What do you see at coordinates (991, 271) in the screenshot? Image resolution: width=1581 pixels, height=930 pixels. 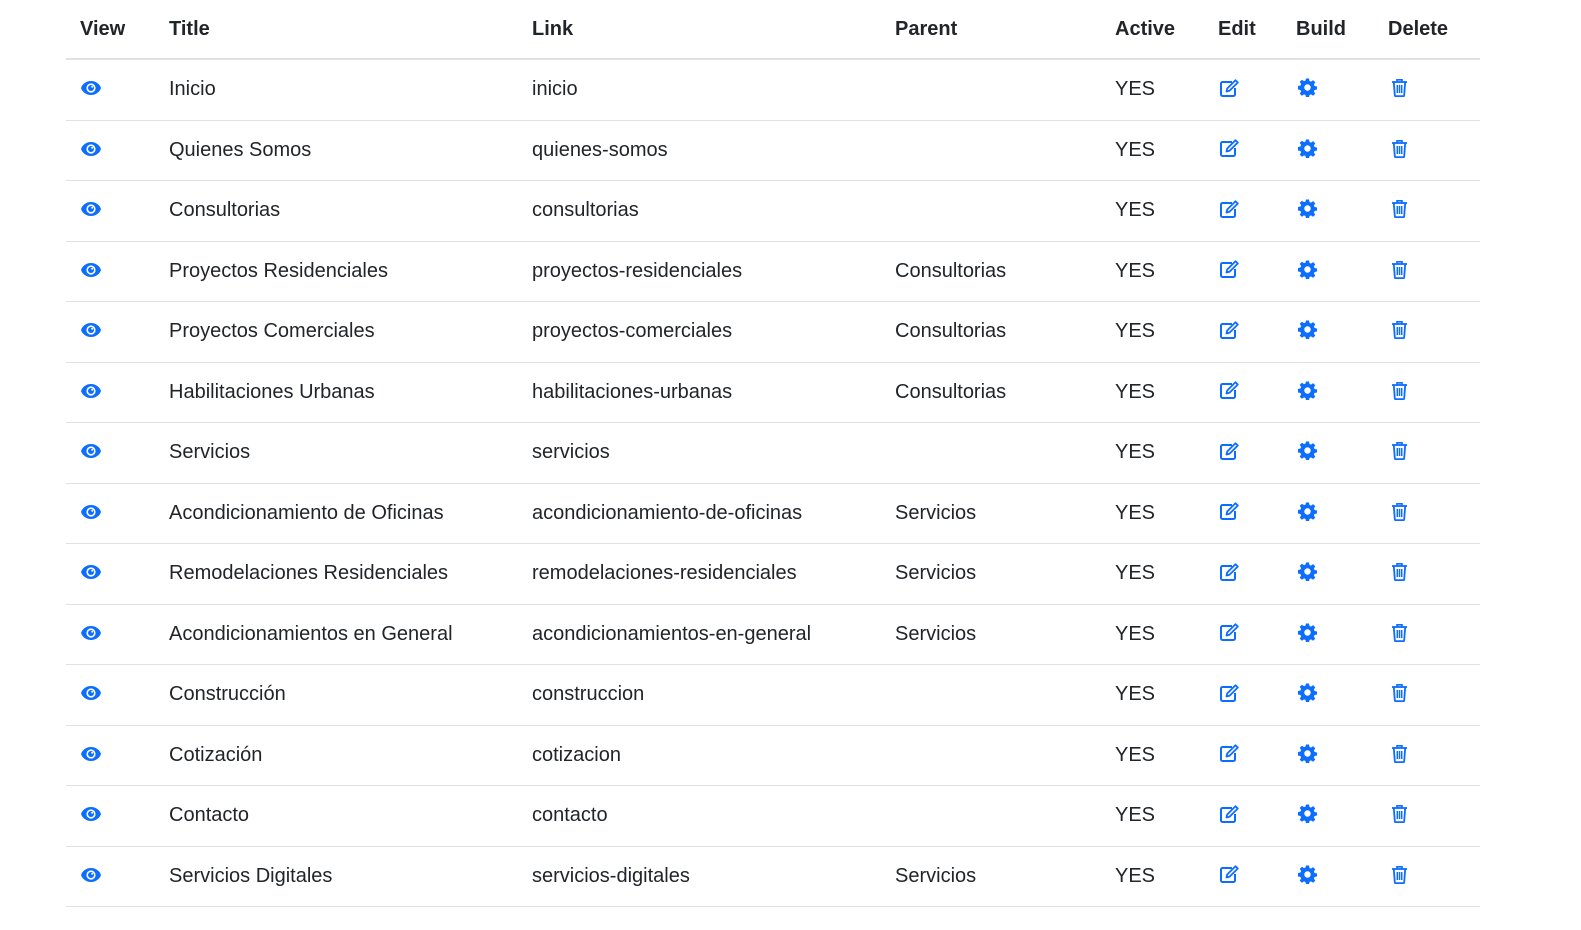 I see `parent-cell: Consultorias` at bounding box center [991, 271].